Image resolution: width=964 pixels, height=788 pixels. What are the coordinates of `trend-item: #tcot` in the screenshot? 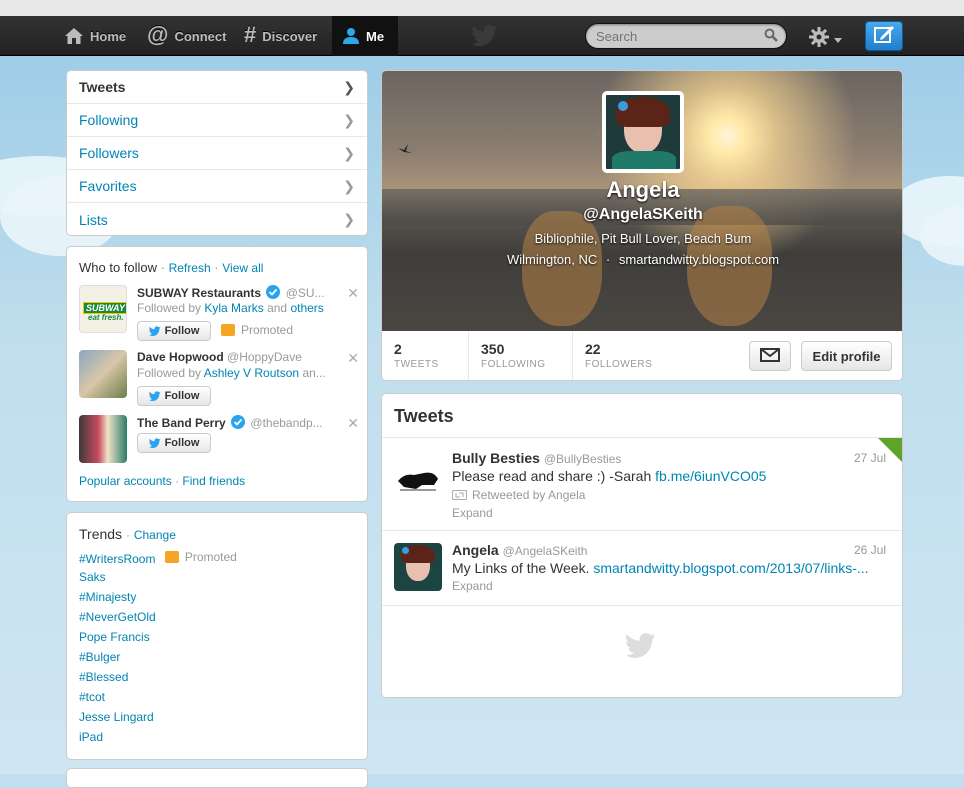 It's located at (92, 697).